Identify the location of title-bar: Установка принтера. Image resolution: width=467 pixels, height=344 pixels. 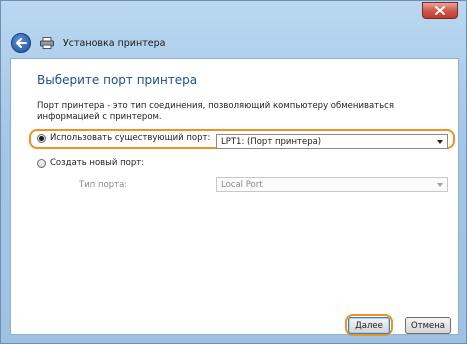
(88, 43).